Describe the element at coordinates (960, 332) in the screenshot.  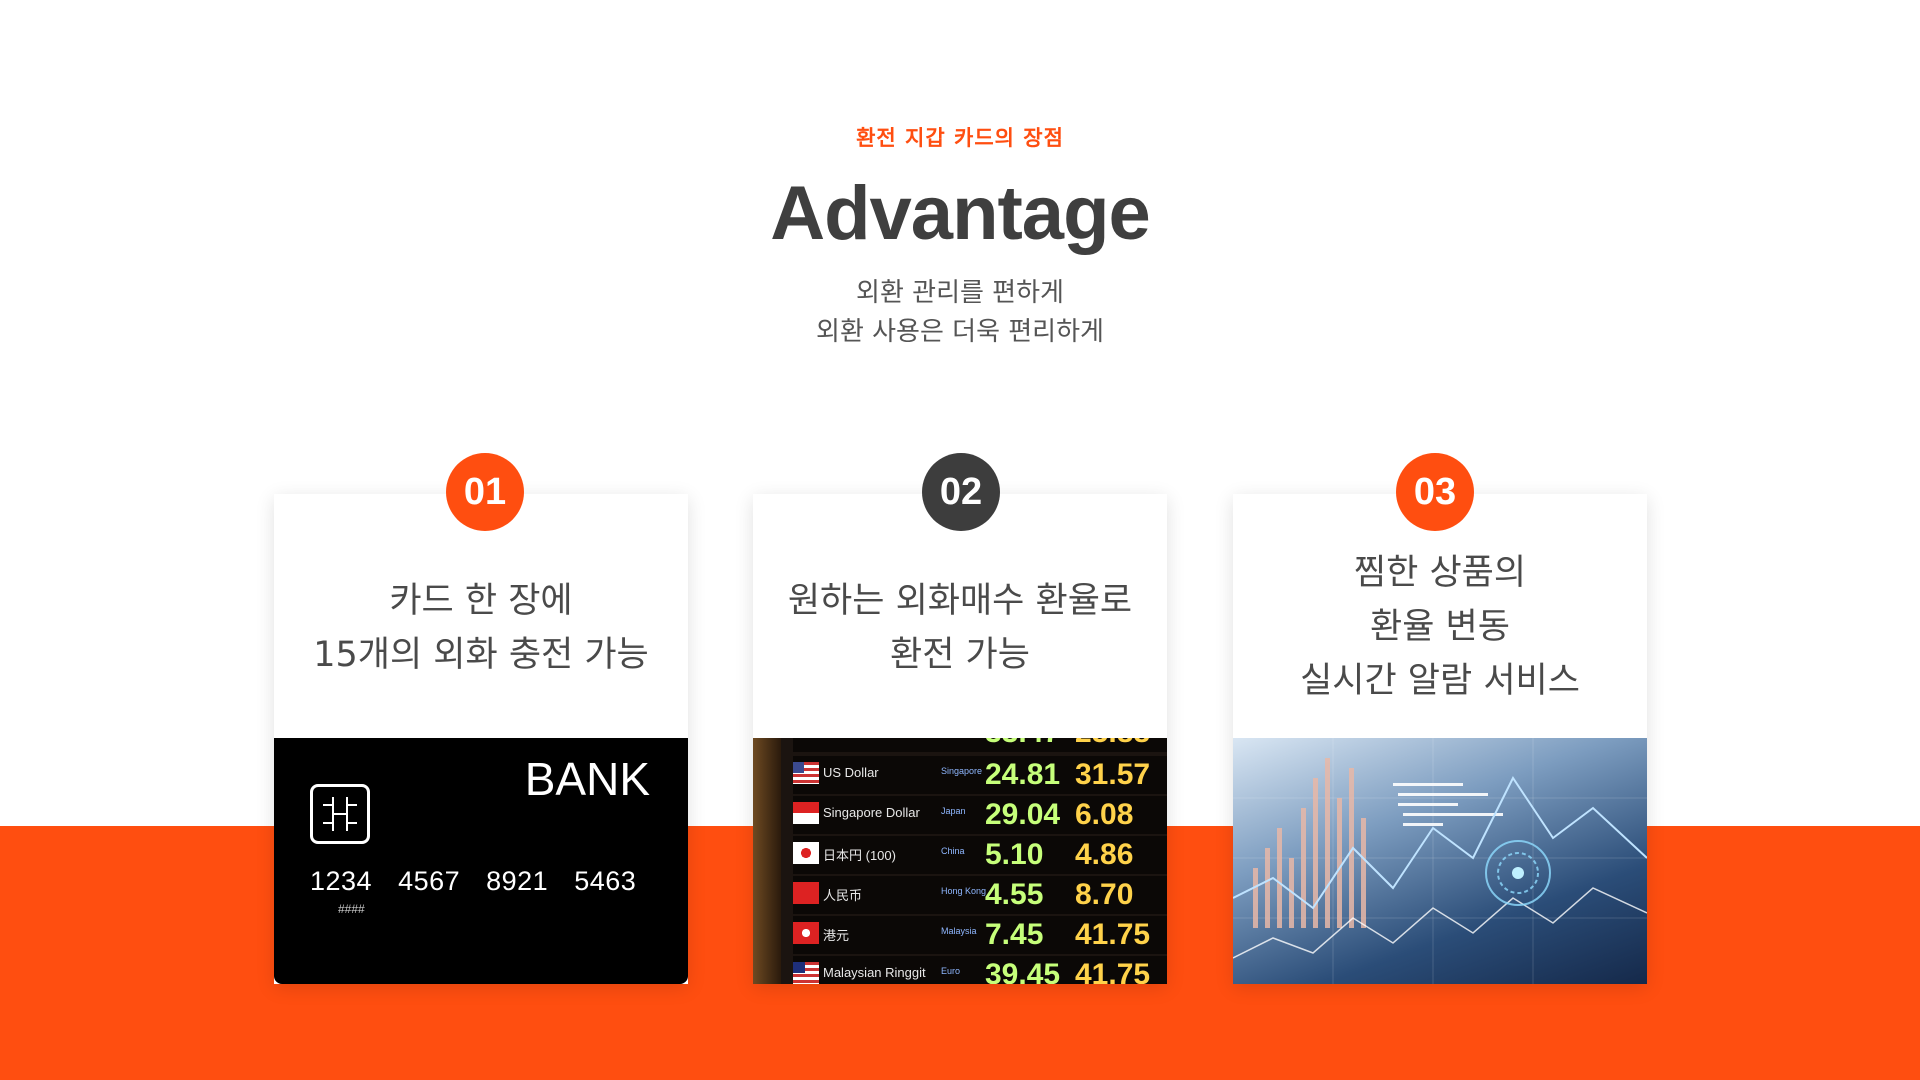
I see `section-subtitle-line2: 외환 사용은 더욱 편리하게` at that location.